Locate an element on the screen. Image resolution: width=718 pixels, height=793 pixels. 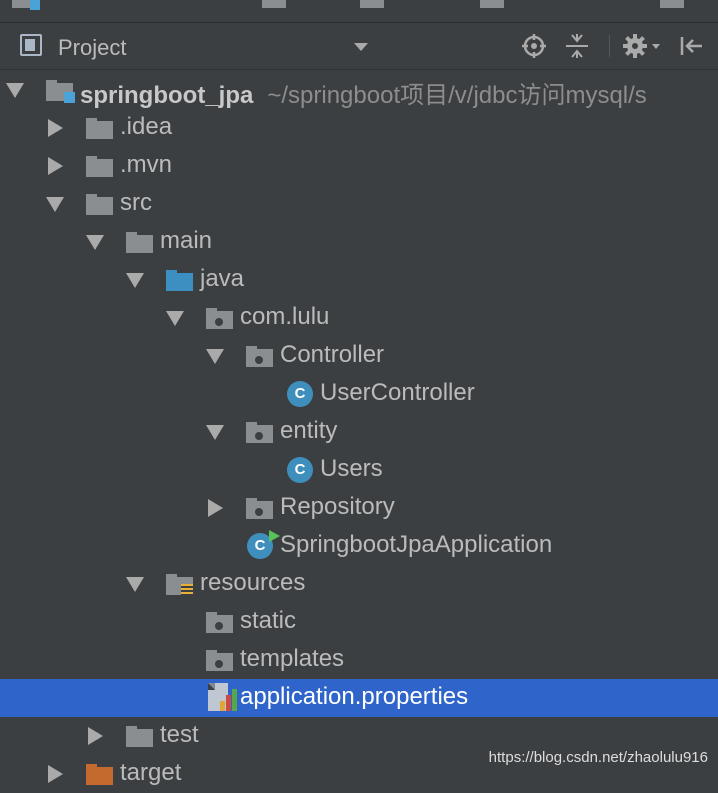
tree-node-mvn: .mvn is located at coordinates (359, 166).